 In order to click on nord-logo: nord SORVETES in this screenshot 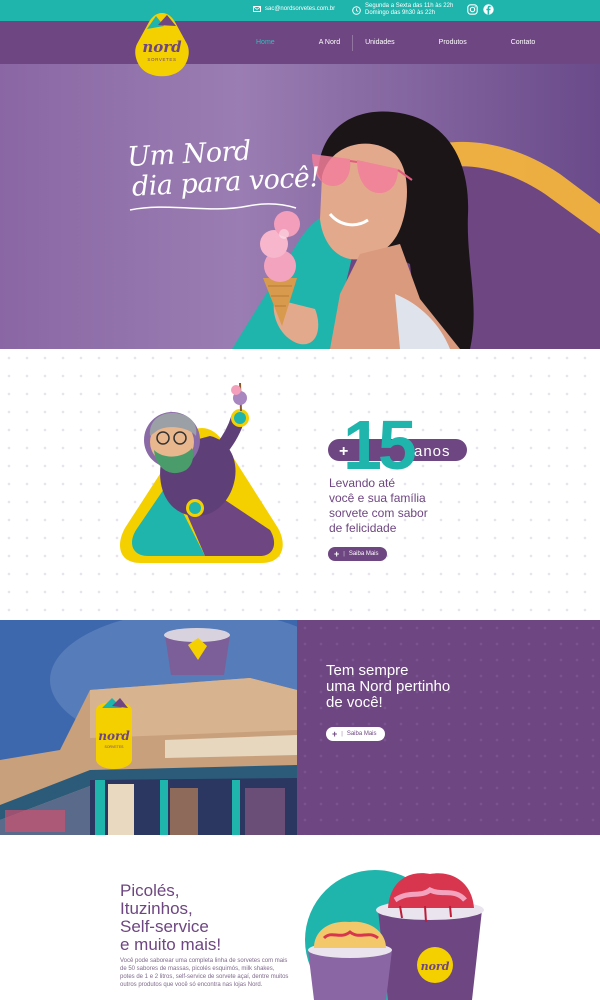, I will do `click(162, 45)`.